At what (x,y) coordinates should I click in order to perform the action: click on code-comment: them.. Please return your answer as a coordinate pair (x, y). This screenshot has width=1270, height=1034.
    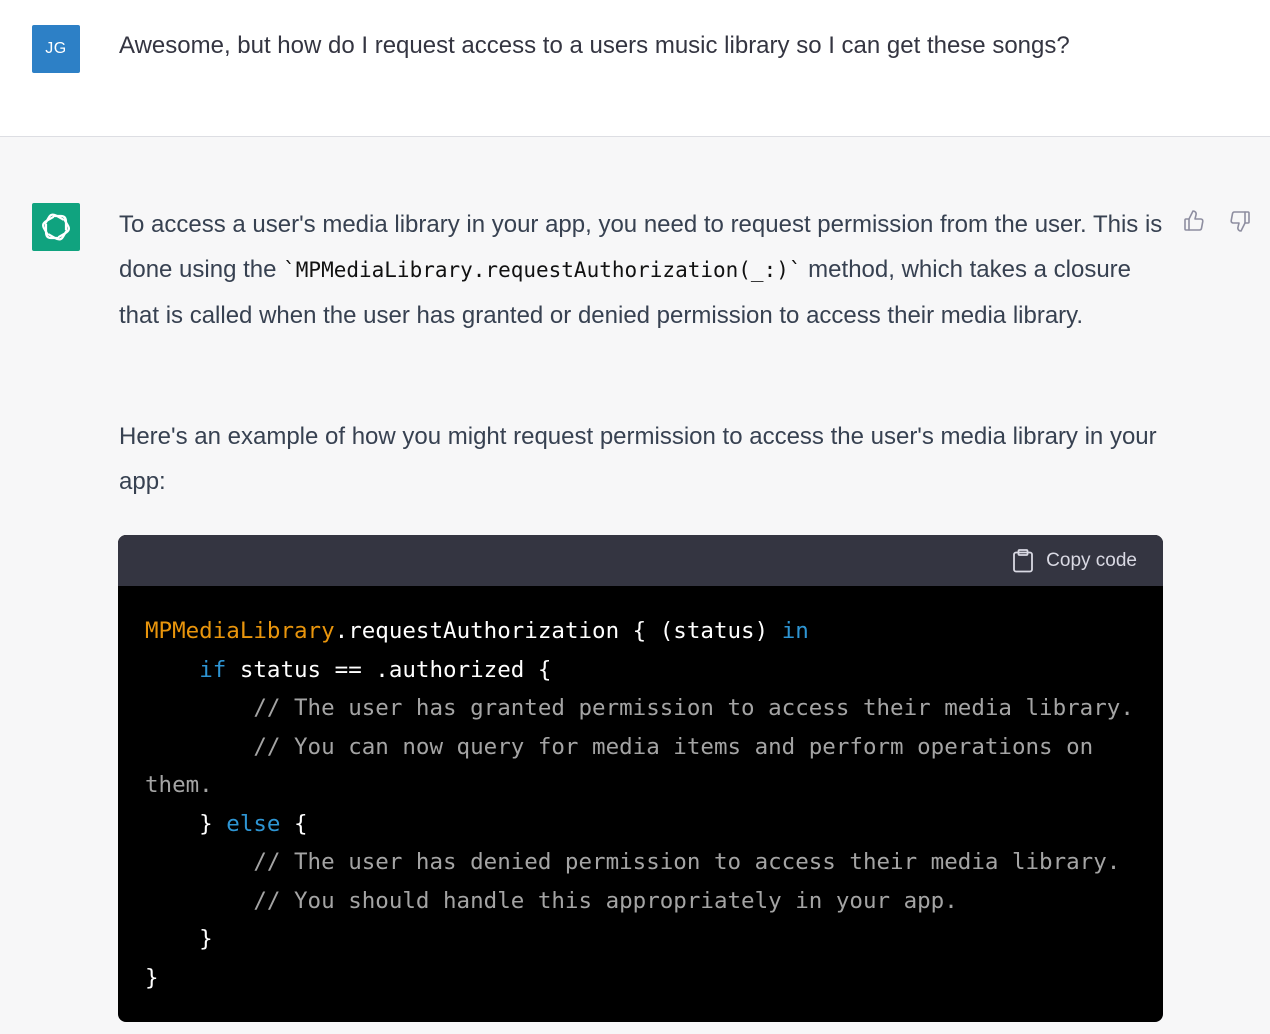
    Looking at the image, I should click on (179, 785).